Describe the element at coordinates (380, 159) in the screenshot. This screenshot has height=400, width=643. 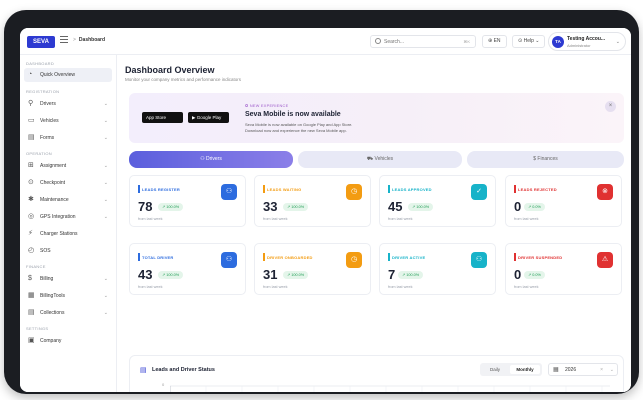
I see `tab-vehicles: ⛟ Vehicles` at that location.